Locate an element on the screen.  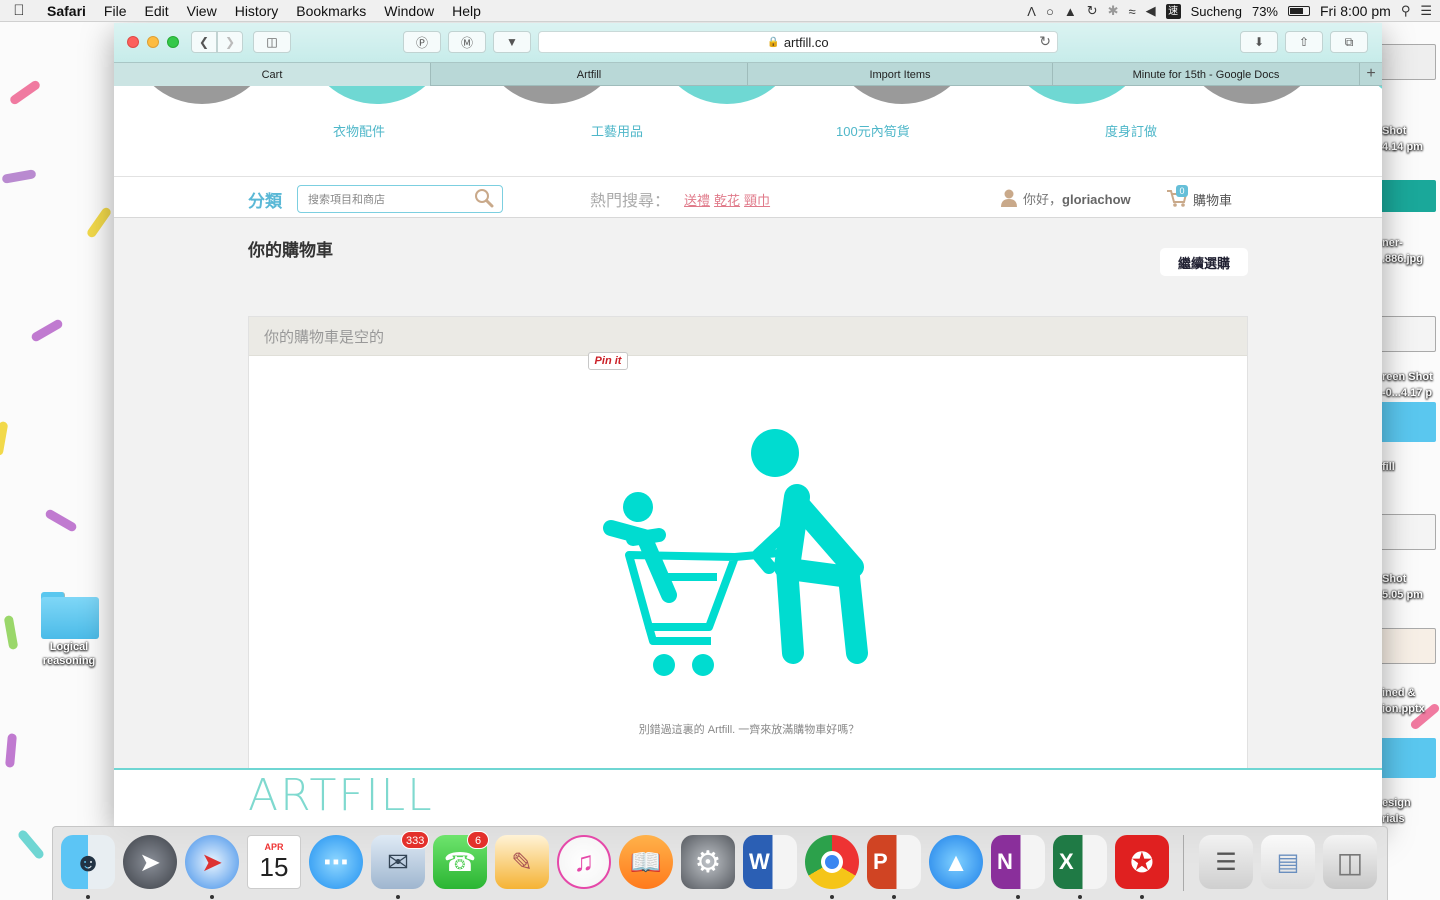
category-link-crafts: 工藝用品 is located at coordinates (617, 130).